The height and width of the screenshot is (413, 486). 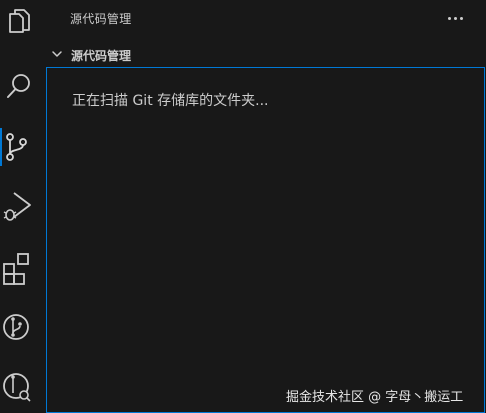 What do you see at coordinates (101, 56) in the screenshot?
I see `section-label: 源代码管理` at bounding box center [101, 56].